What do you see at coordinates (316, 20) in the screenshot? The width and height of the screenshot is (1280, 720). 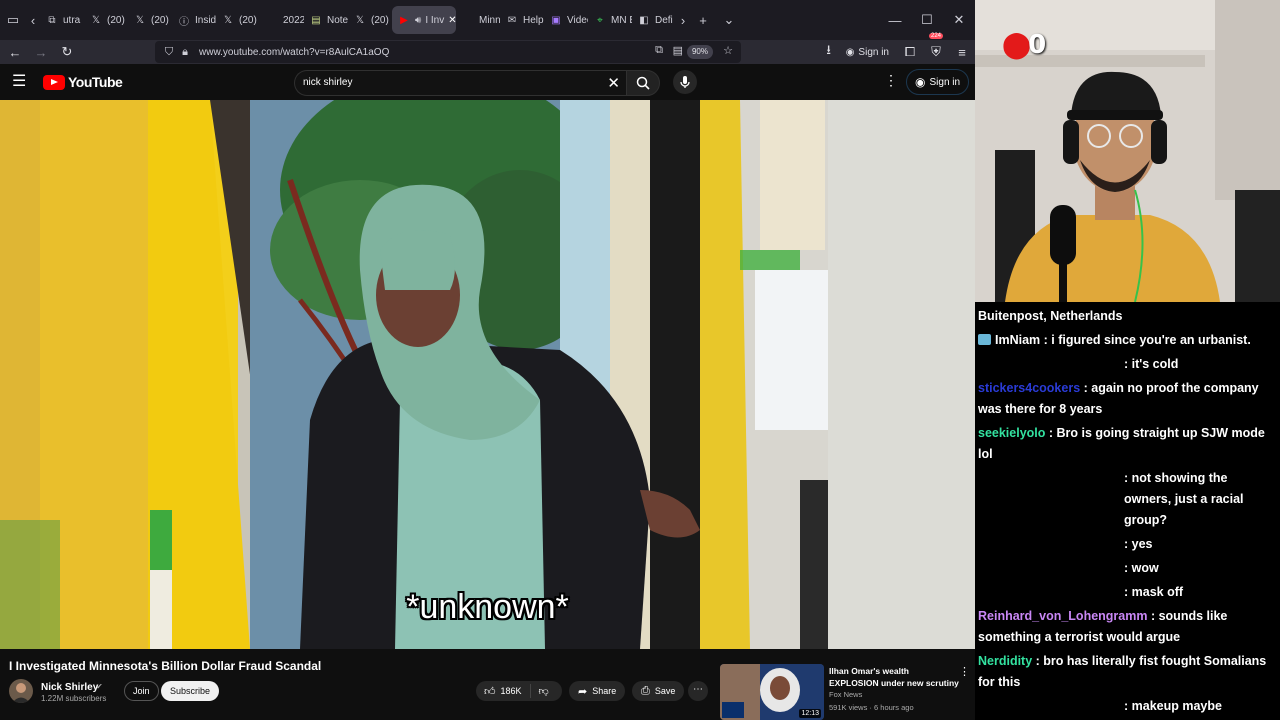 I see `notepad-icon: ▤` at bounding box center [316, 20].